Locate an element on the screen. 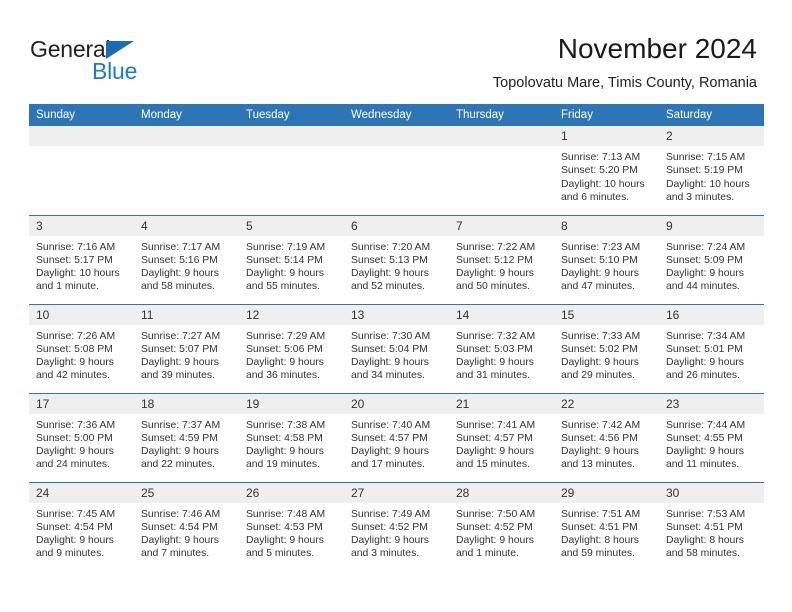 This screenshot has height=612, width=792. day-number: 14 is located at coordinates (501, 314).